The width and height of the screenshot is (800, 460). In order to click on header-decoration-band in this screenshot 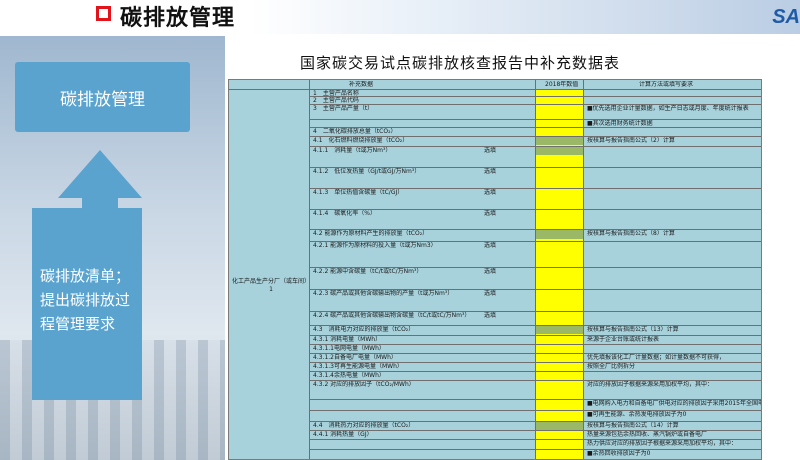, I will do `click(525, 17)`.